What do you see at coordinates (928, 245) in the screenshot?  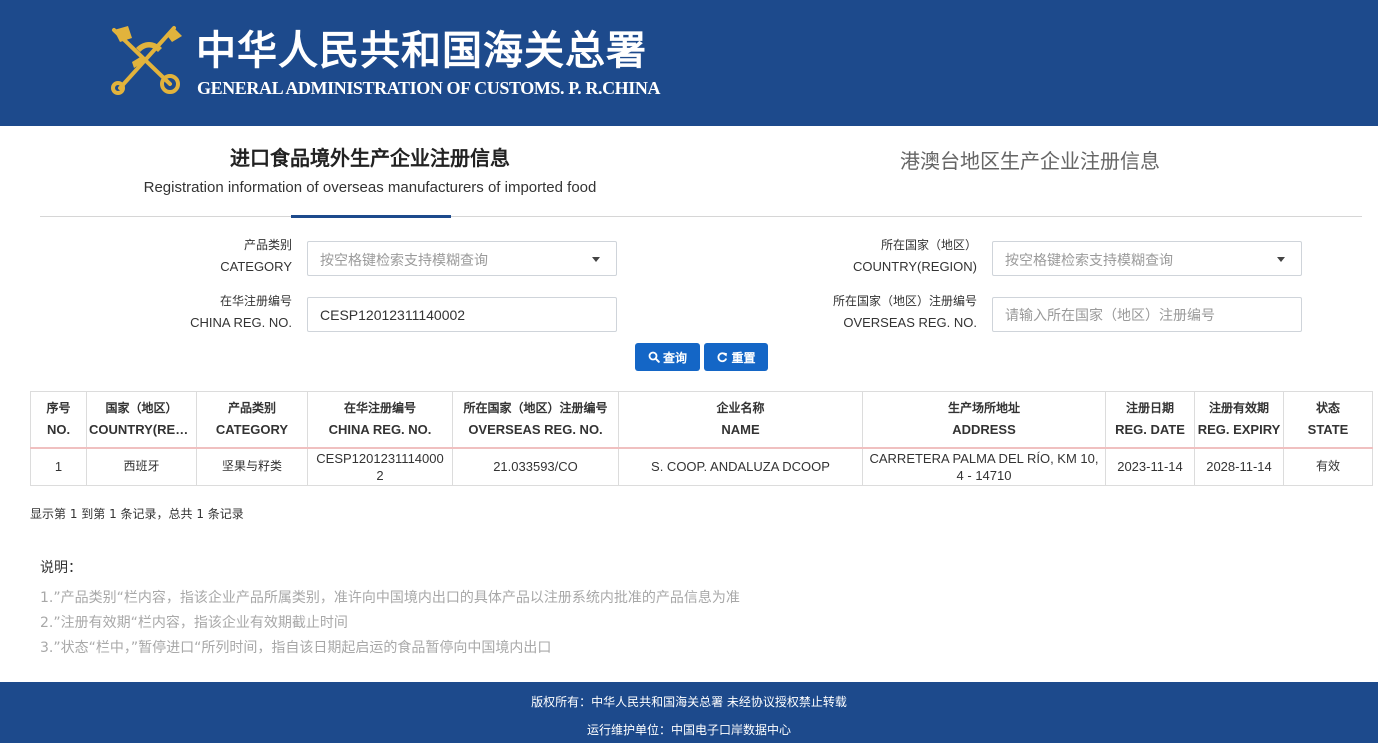 I see `country-label-cn: 所在国家（地区）` at bounding box center [928, 245].